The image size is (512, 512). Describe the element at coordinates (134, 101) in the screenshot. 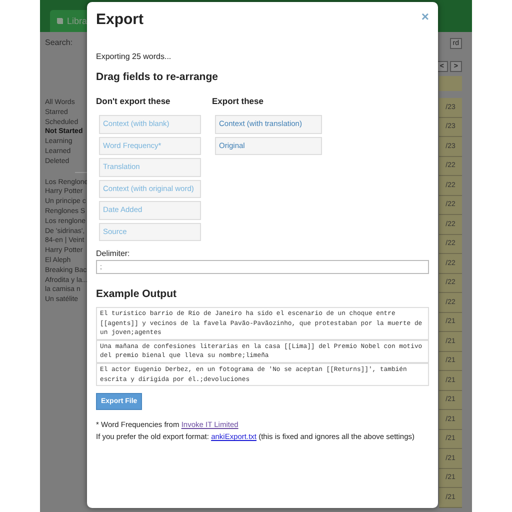

I see `column-heading: Don't export these` at that location.